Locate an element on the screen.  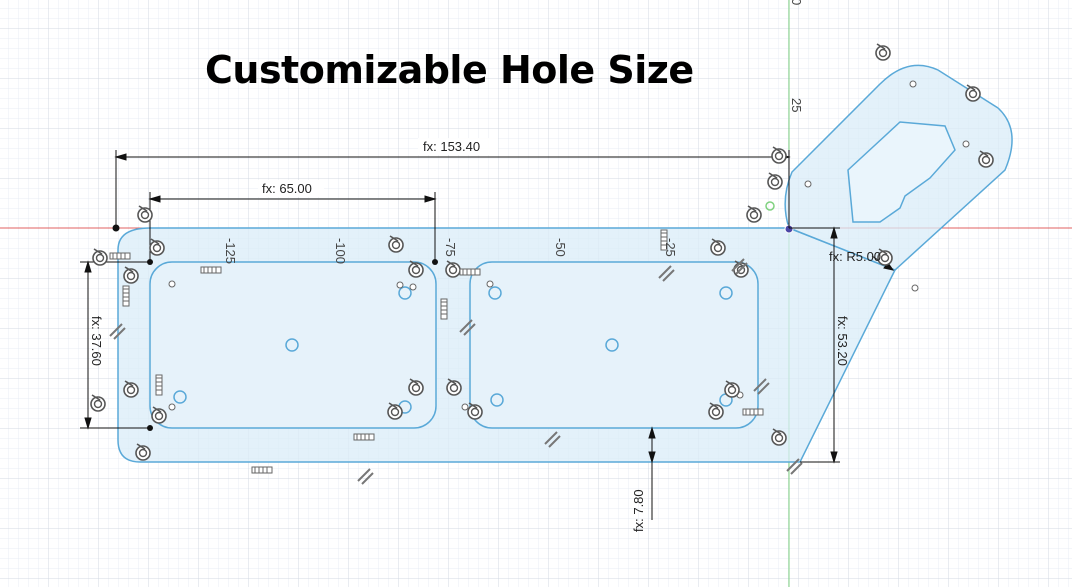
tick-label: 25 is located at coordinates (796, 105).